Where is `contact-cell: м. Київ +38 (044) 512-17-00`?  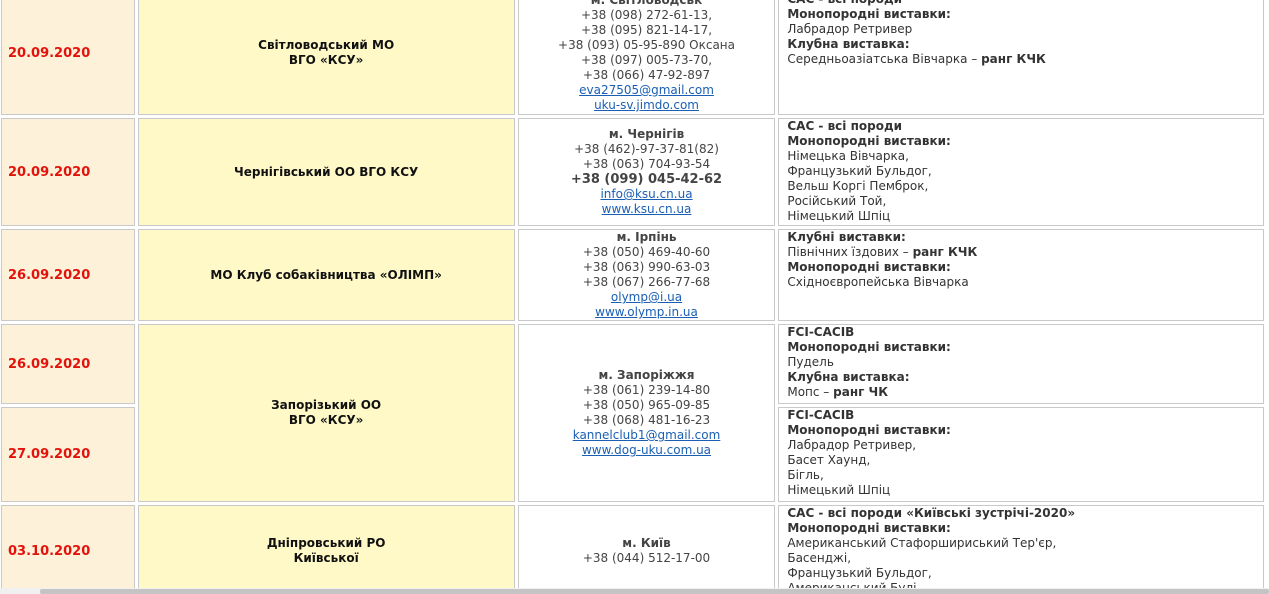
contact-cell: м. Київ +38 (044) 512-17-00 is located at coordinates (646, 549).